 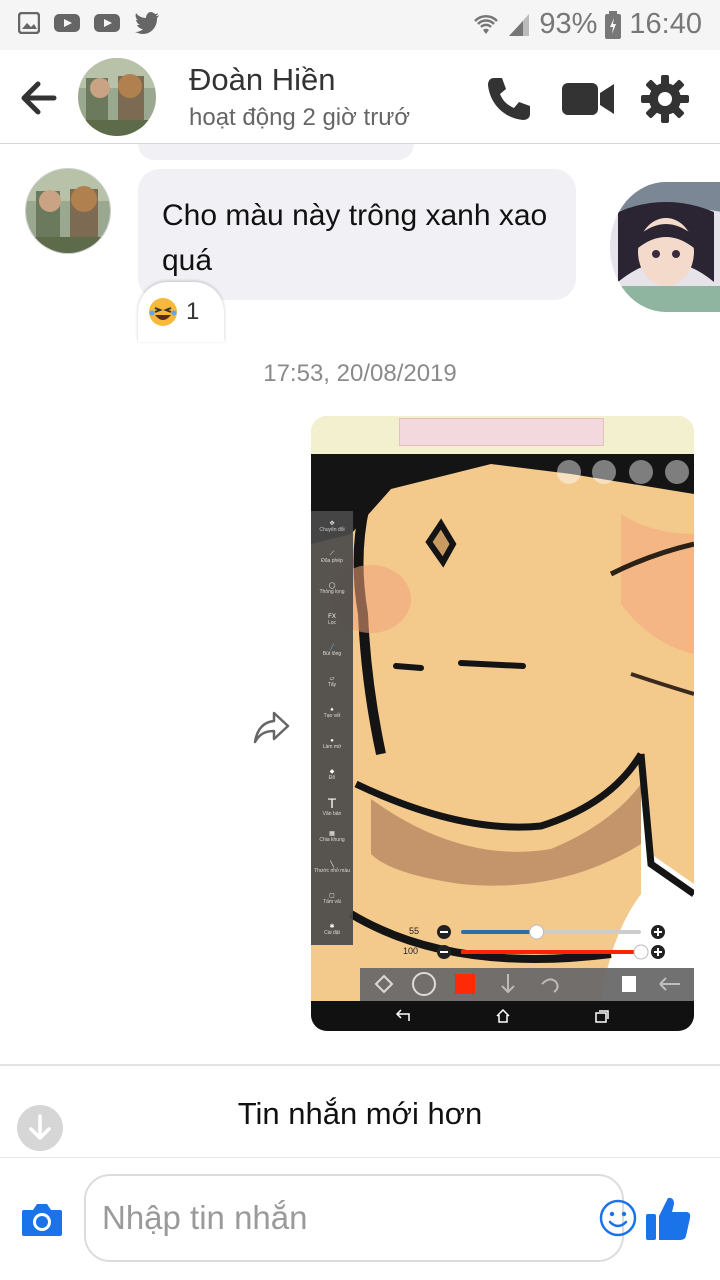 I want to click on reaction-count: 1, so click(x=193, y=311).